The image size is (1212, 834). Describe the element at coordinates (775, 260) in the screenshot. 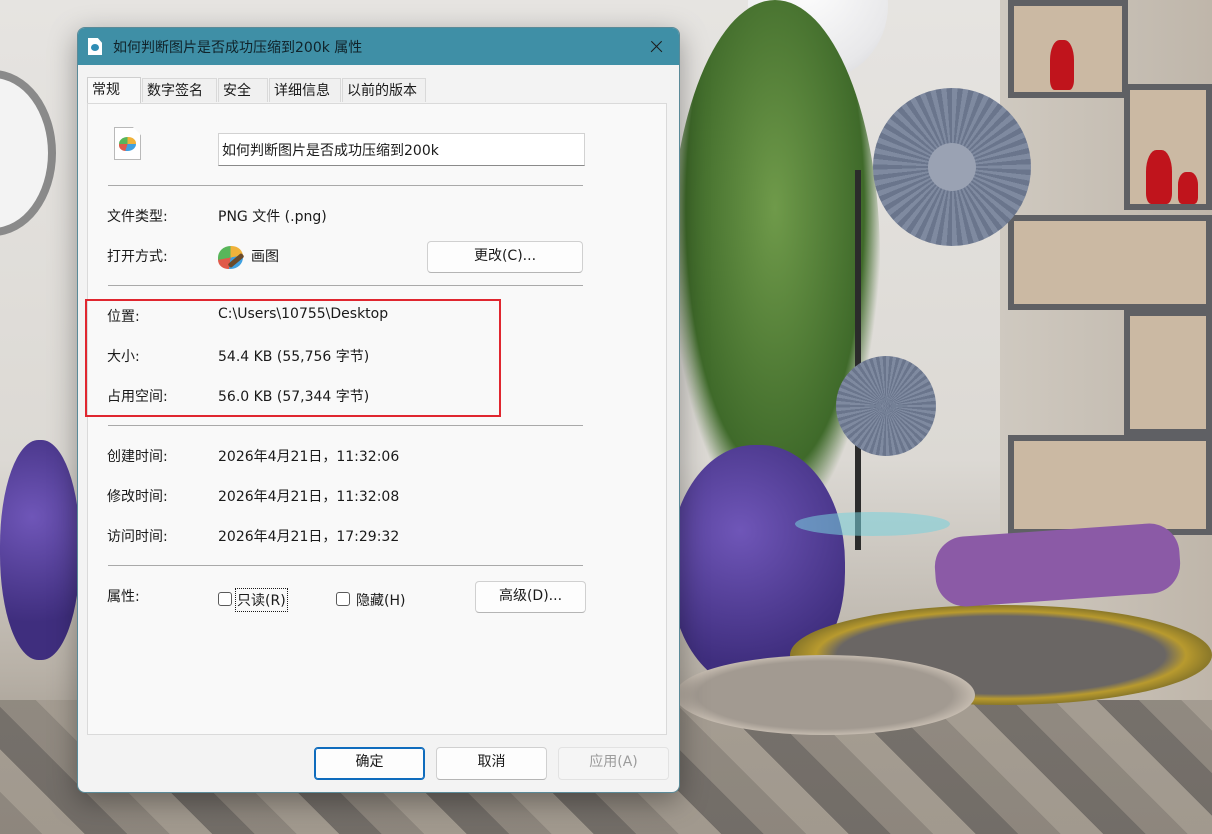

I see `plant-decoration` at that location.